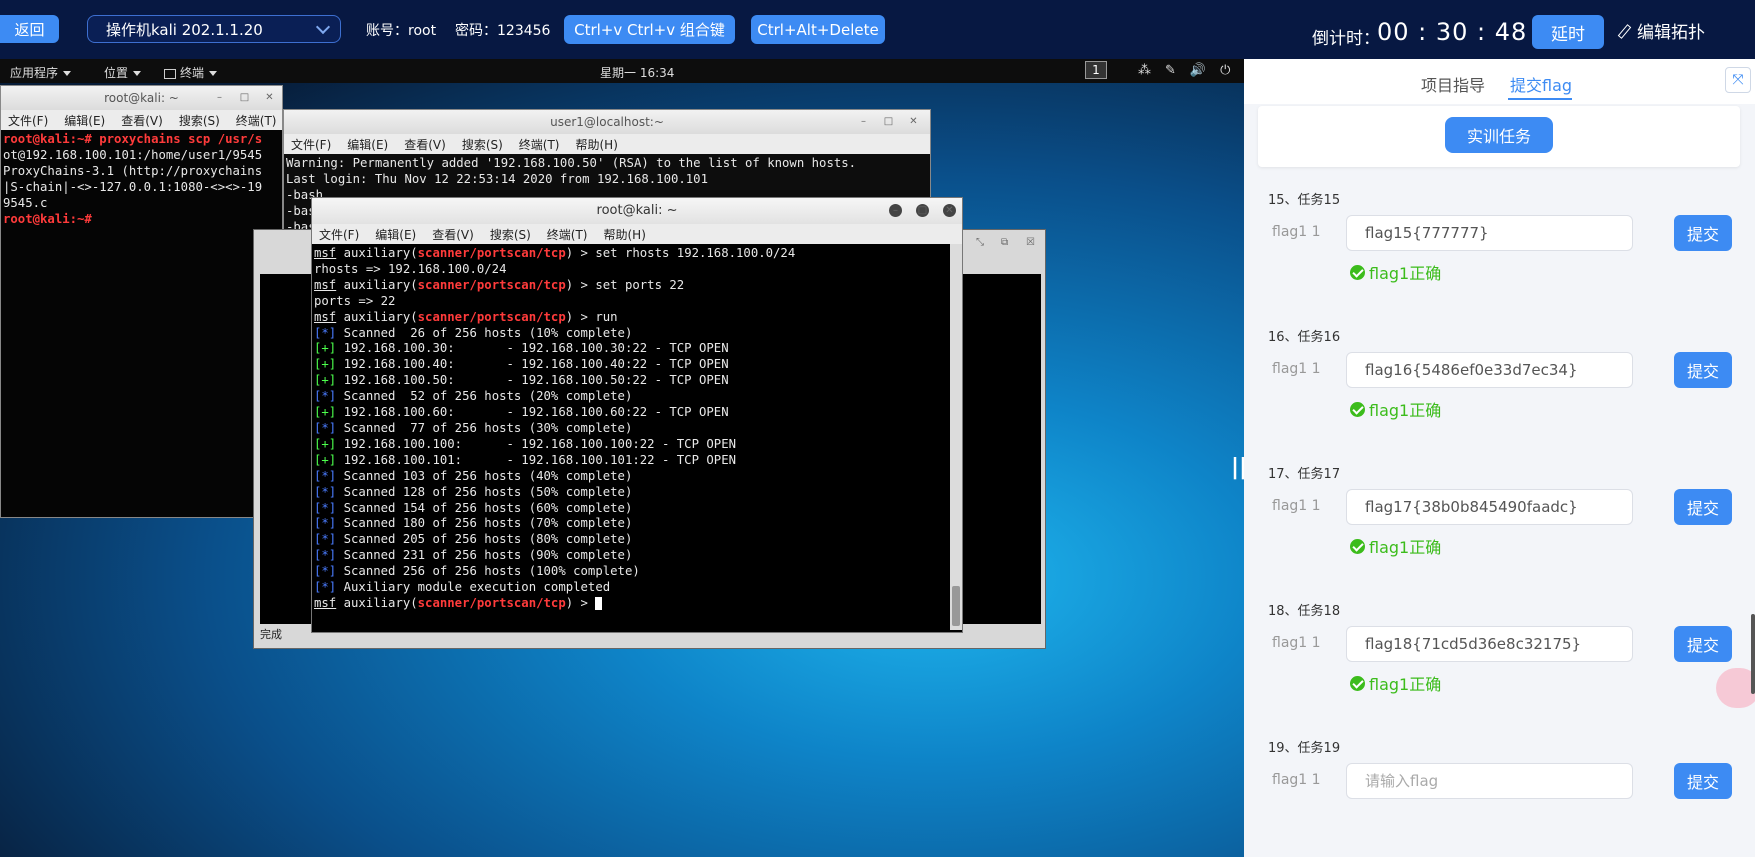  I want to click on result-ok: flag1正确, so click(1395, 546).